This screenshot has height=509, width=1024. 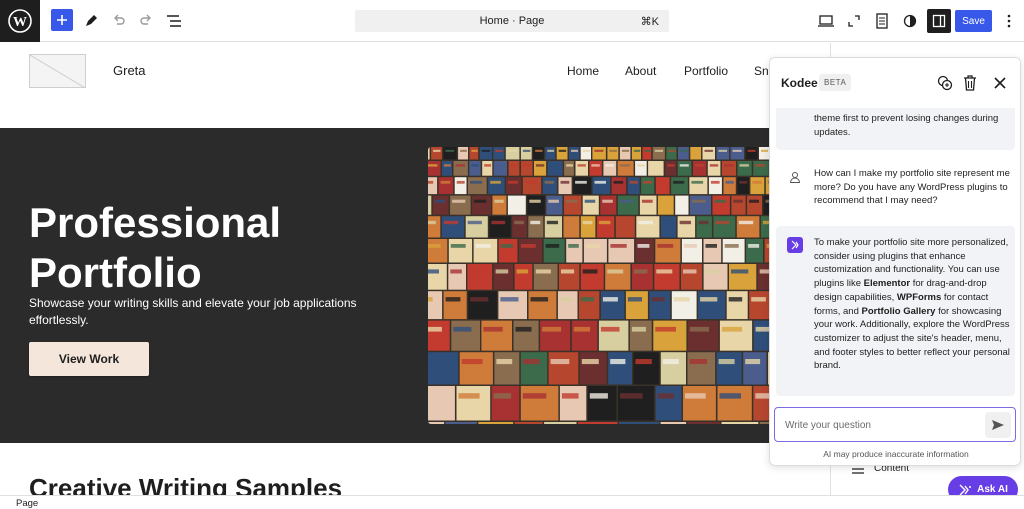 I want to click on svg-text: W, so click(x=20, y=22).